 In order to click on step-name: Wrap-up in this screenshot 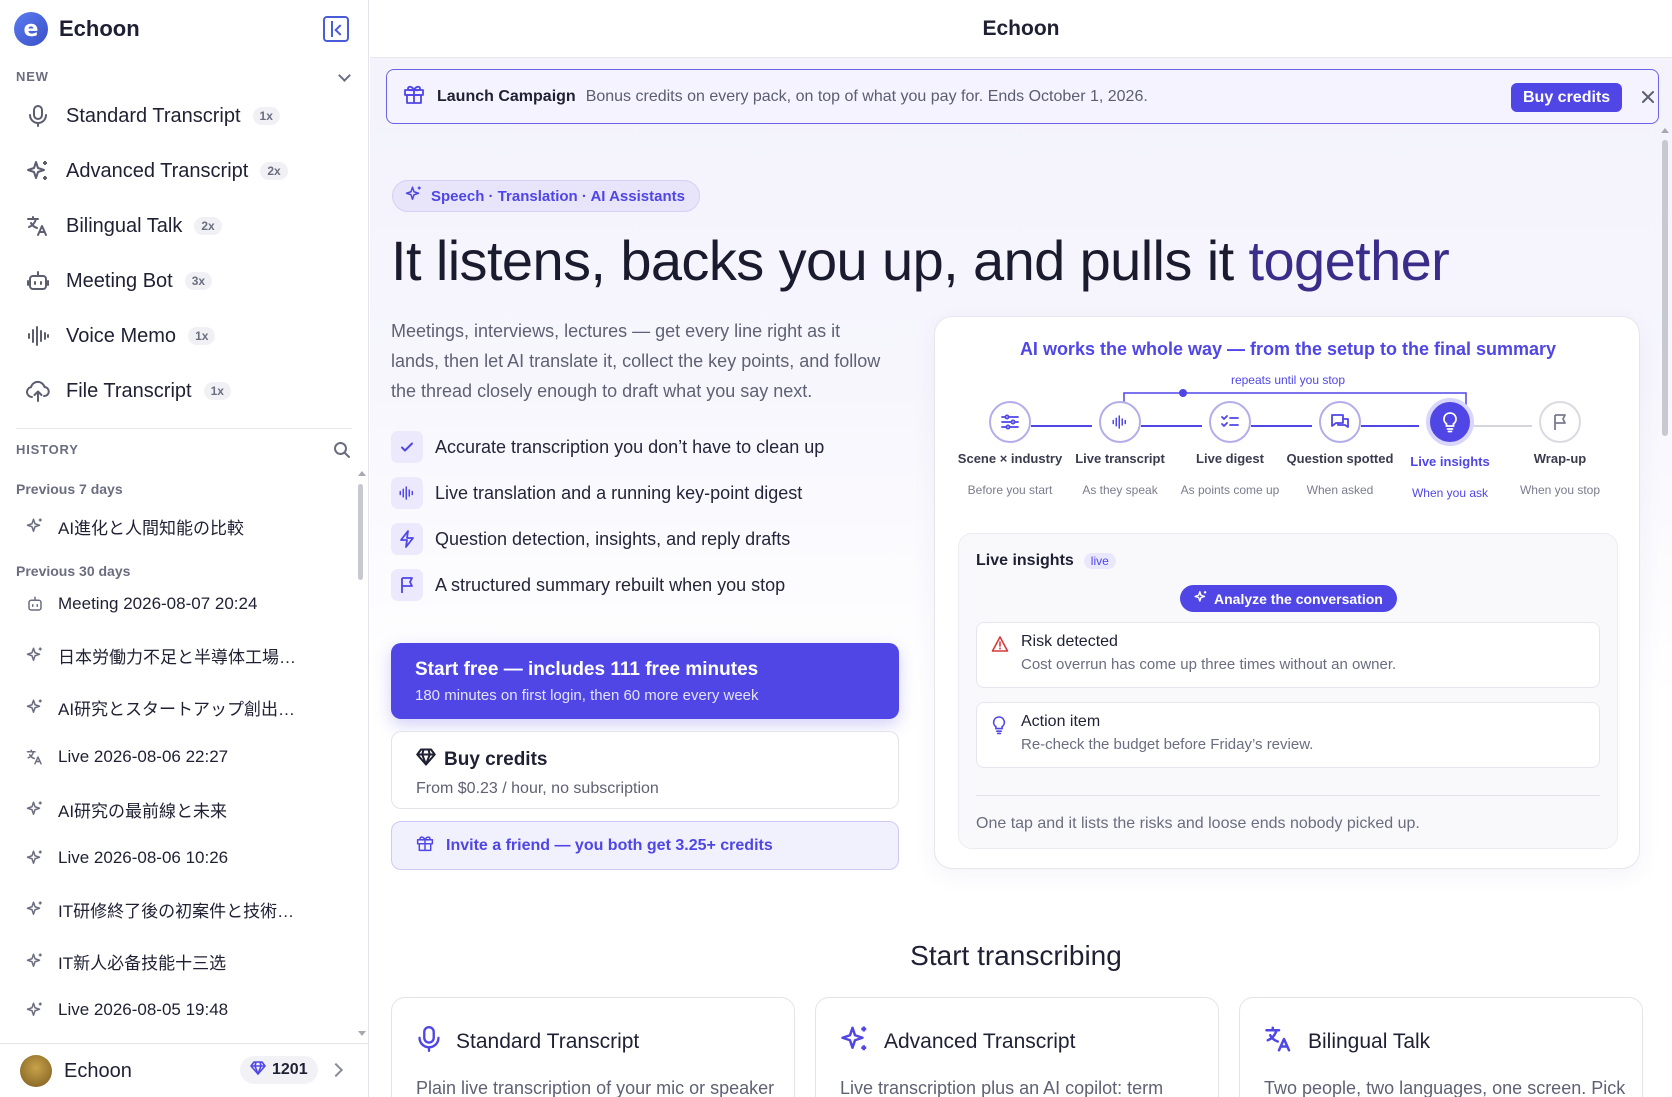, I will do `click(1560, 458)`.